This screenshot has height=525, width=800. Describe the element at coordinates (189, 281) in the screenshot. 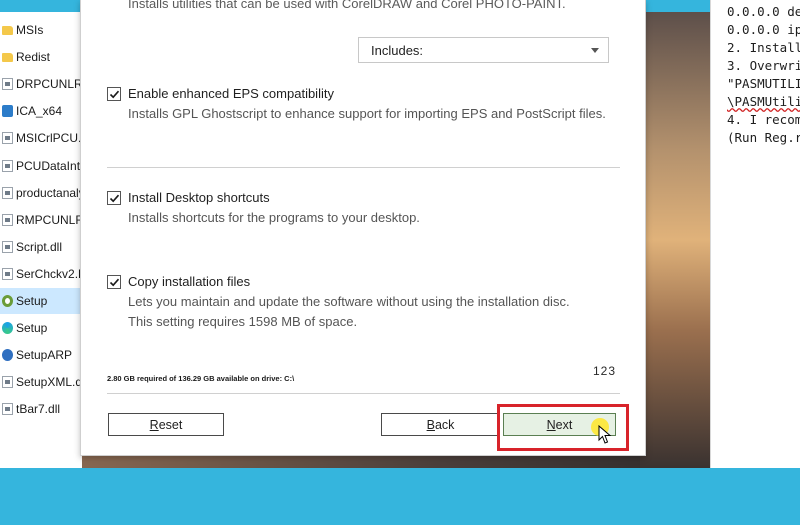

I see `copy-installation-files-label: Copy installation files` at that location.